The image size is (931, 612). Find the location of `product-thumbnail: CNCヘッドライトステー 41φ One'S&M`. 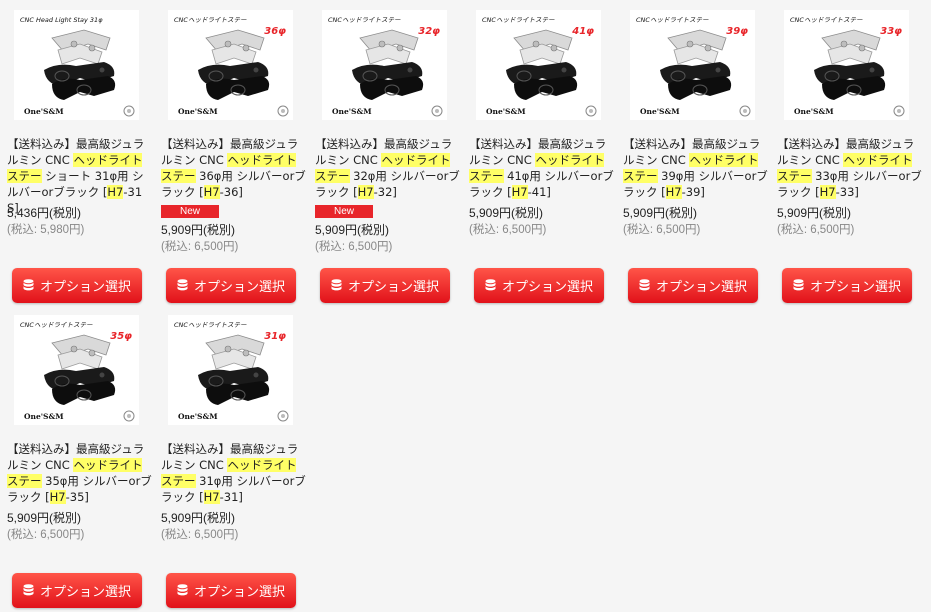

product-thumbnail: CNCヘッドライトステー 41φ One'S&M is located at coordinates (538, 65).